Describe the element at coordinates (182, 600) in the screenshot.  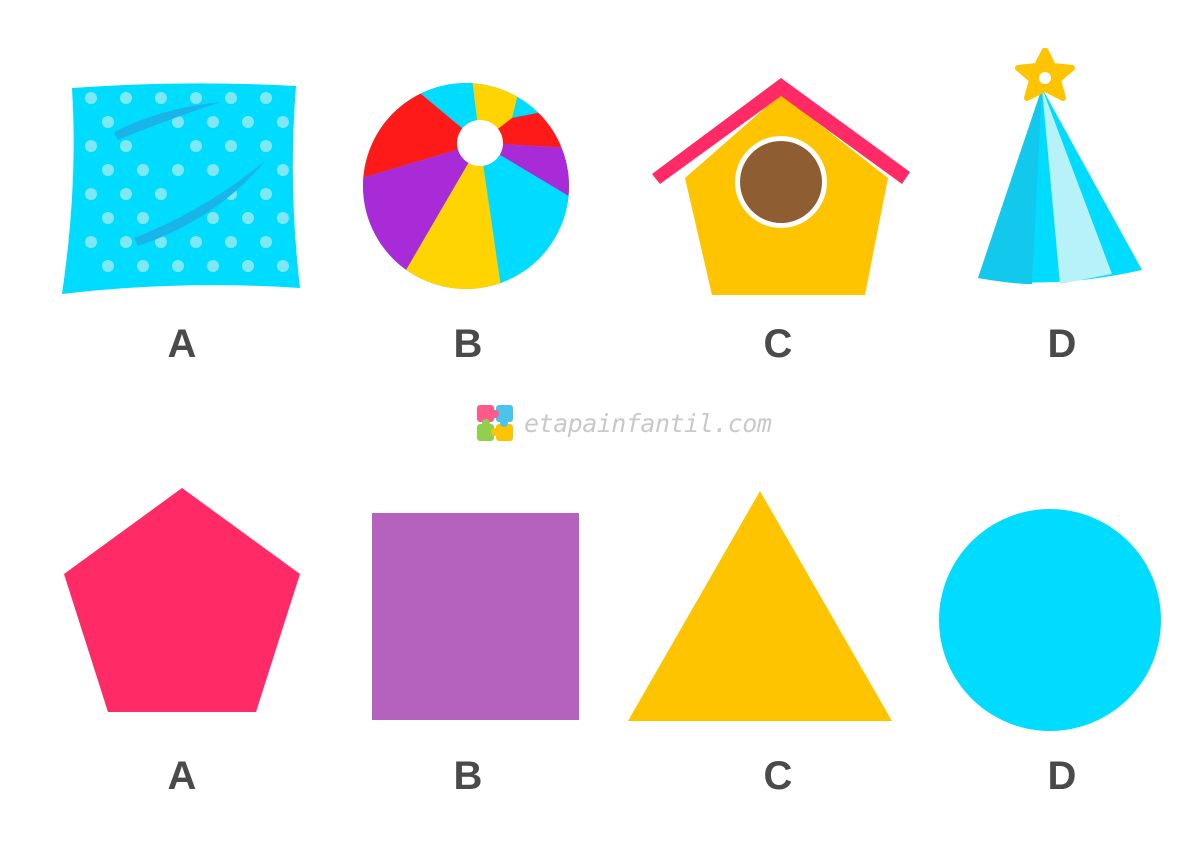
I see `pentagon-shape` at that location.